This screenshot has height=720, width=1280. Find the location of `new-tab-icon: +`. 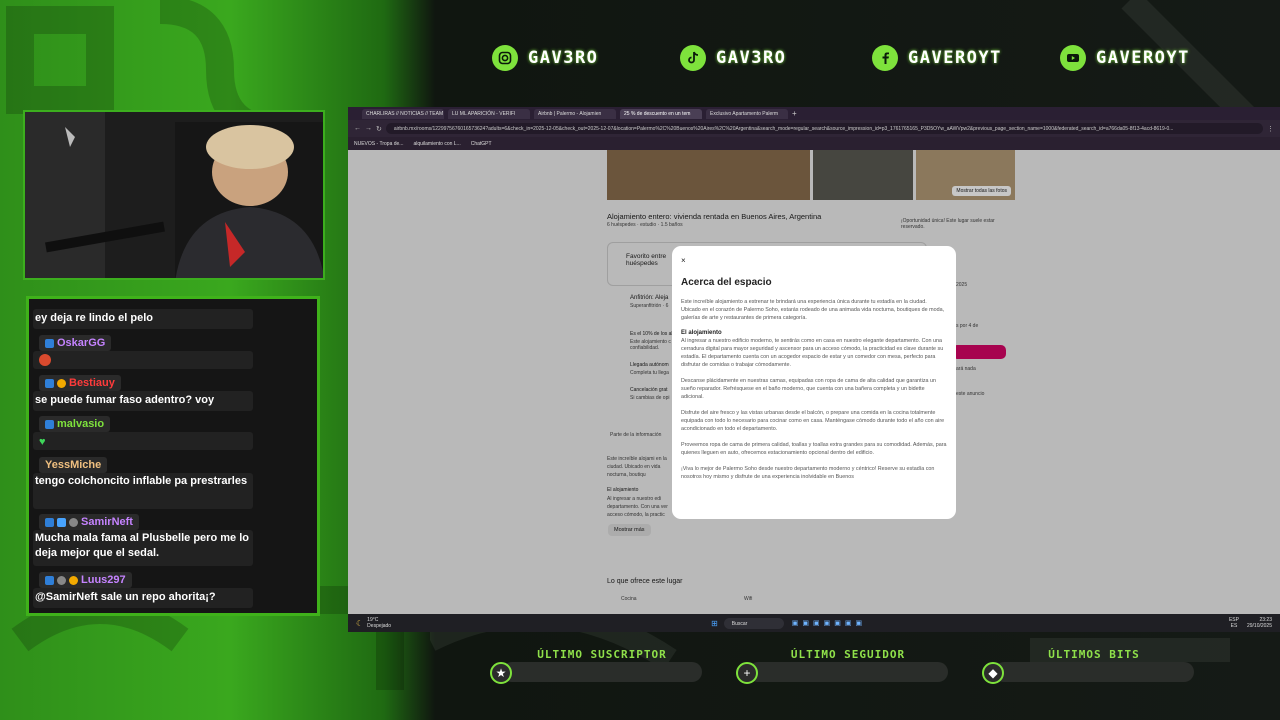

new-tab-icon: + is located at coordinates (794, 113).